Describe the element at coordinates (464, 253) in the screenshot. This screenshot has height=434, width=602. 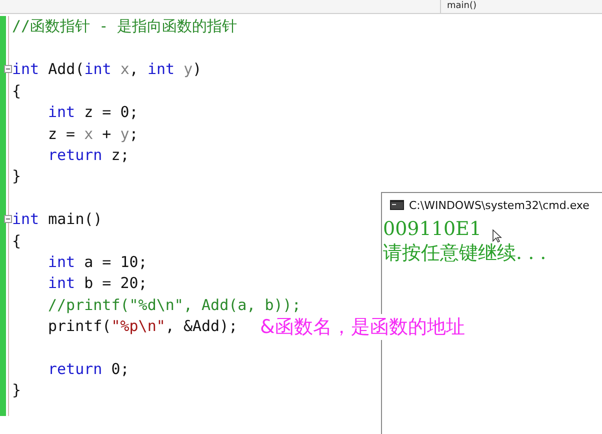
I see `console-output: 请按任意键继续. . .` at that location.